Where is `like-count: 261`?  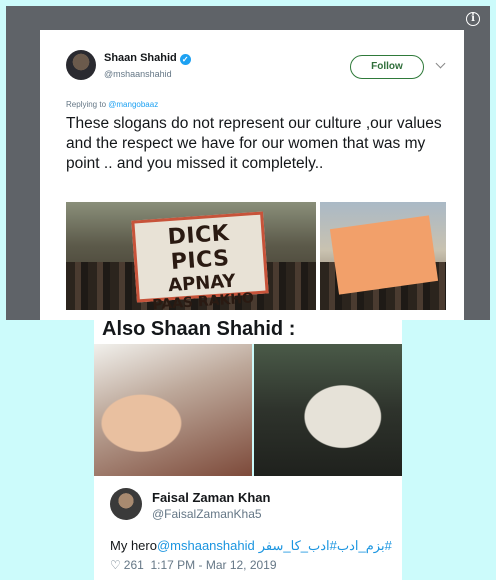
like-count: 261 is located at coordinates (134, 565).